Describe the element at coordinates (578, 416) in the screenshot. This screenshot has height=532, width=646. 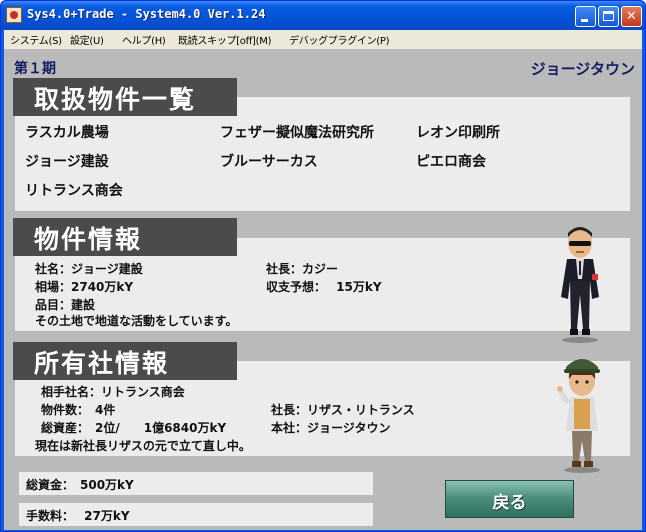
I see `owner-portrait` at that location.